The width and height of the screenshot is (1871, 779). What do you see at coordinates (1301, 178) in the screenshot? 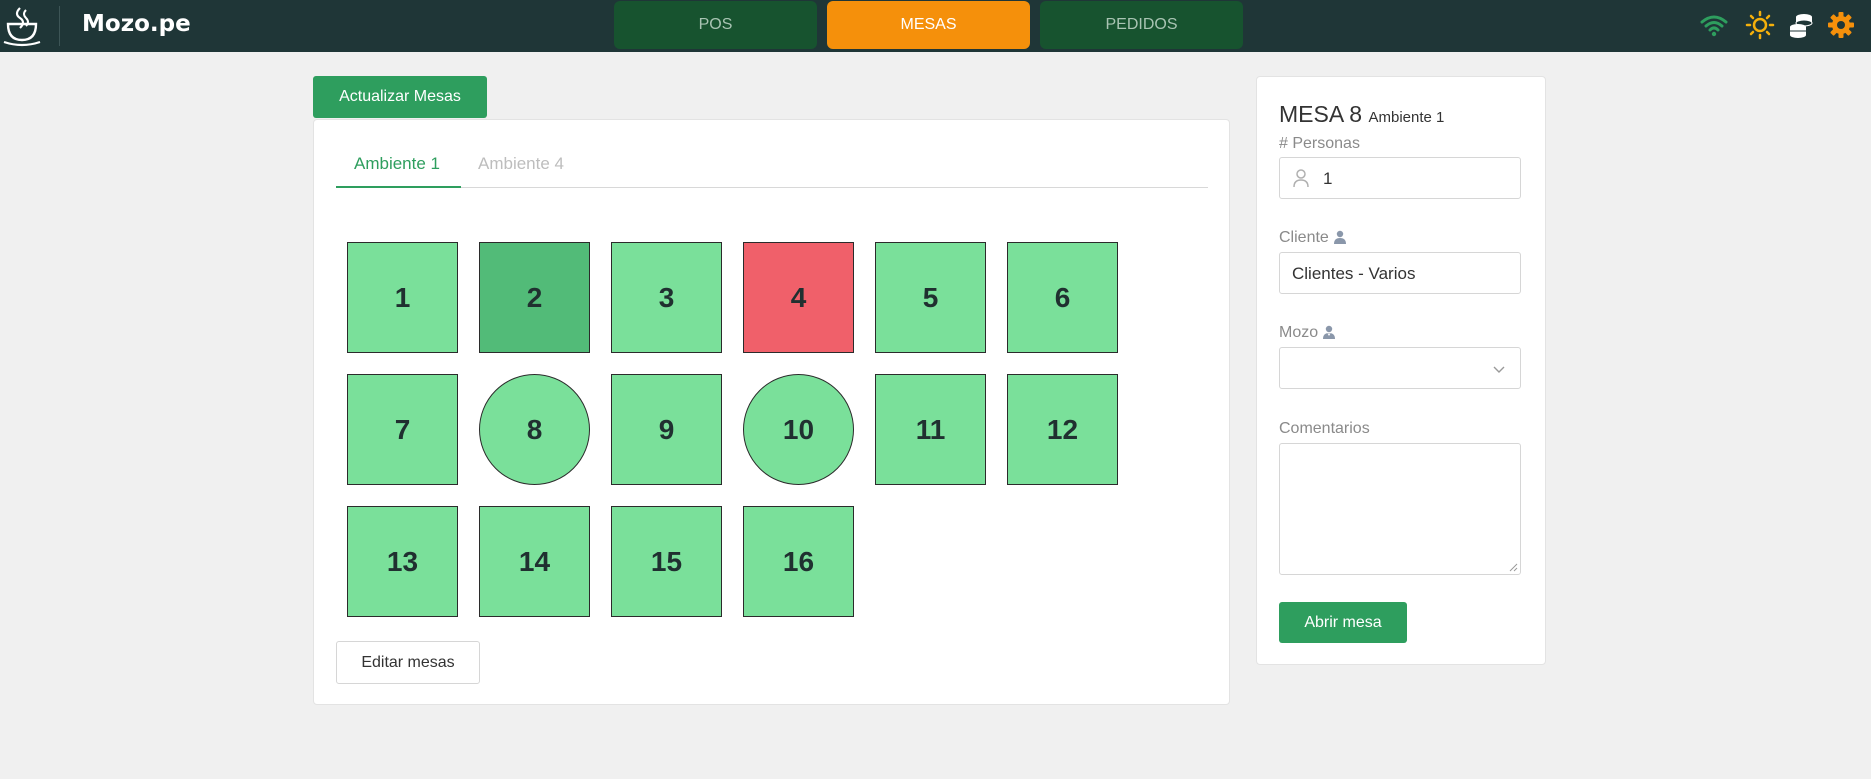
I see `person-icon` at bounding box center [1301, 178].